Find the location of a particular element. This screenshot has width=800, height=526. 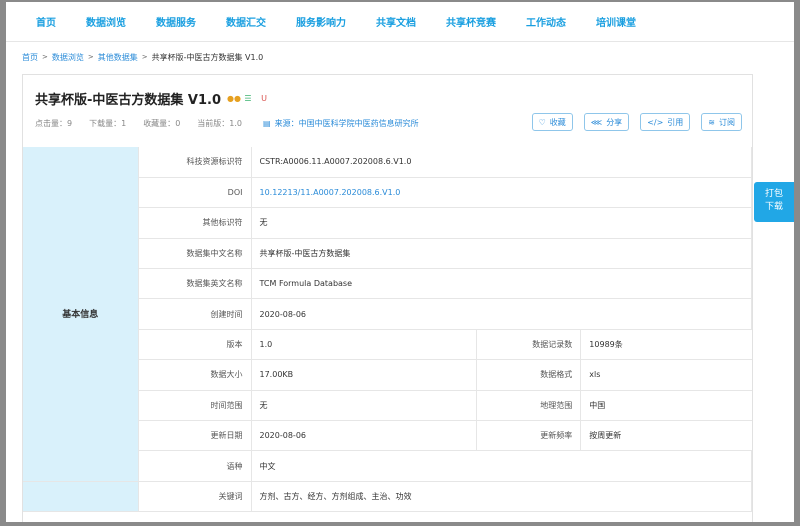

row-label: 版本 is located at coordinates (195, 345).